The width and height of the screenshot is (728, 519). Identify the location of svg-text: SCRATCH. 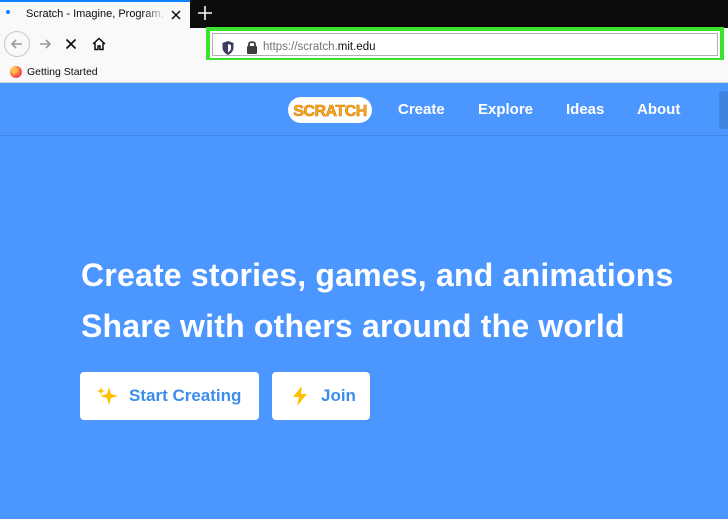
(330, 111).